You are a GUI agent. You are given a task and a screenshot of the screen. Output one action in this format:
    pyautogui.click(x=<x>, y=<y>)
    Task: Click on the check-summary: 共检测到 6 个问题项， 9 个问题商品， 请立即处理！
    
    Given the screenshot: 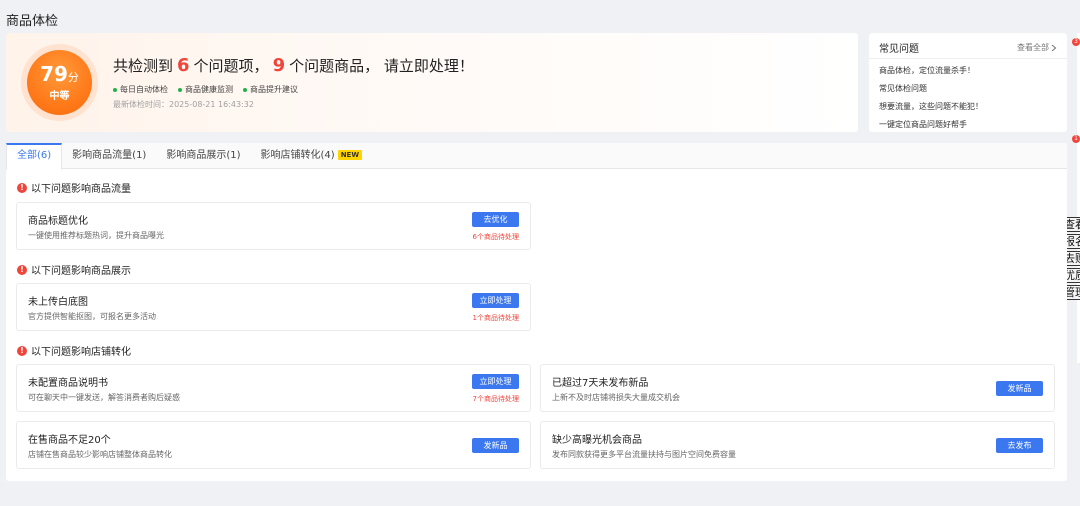 What is the action you would take?
    pyautogui.click(x=293, y=65)
    